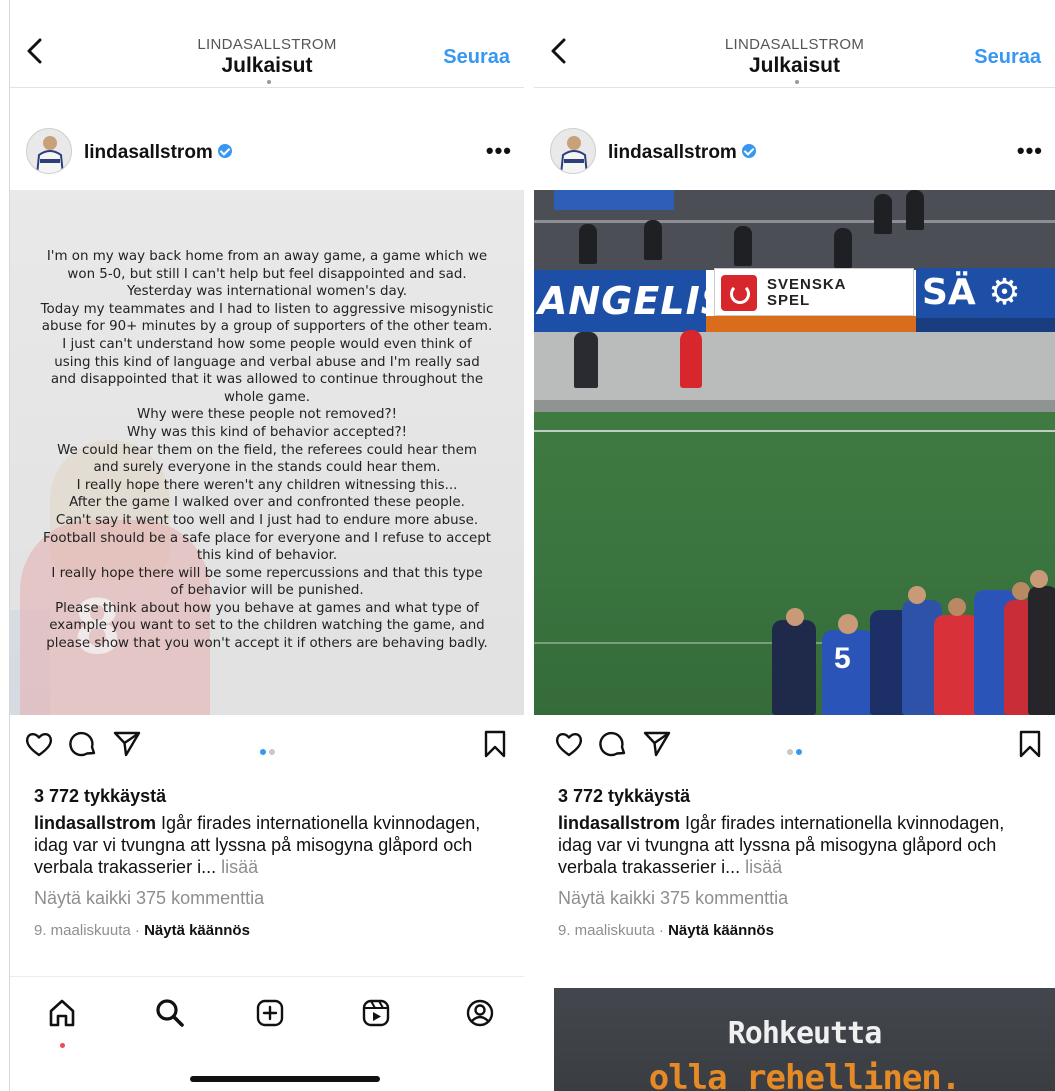 This screenshot has width=1055, height=1091. Describe the element at coordinates (267, 292) in the screenshot. I see `statement-line: Yesterday was international women's day.` at that location.